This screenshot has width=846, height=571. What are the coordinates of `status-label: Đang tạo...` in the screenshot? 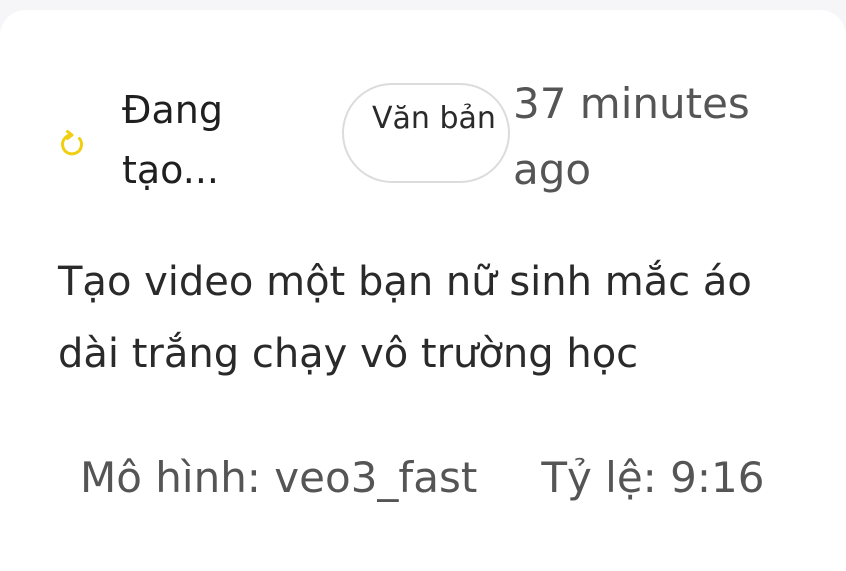 It's located at (172, 140).